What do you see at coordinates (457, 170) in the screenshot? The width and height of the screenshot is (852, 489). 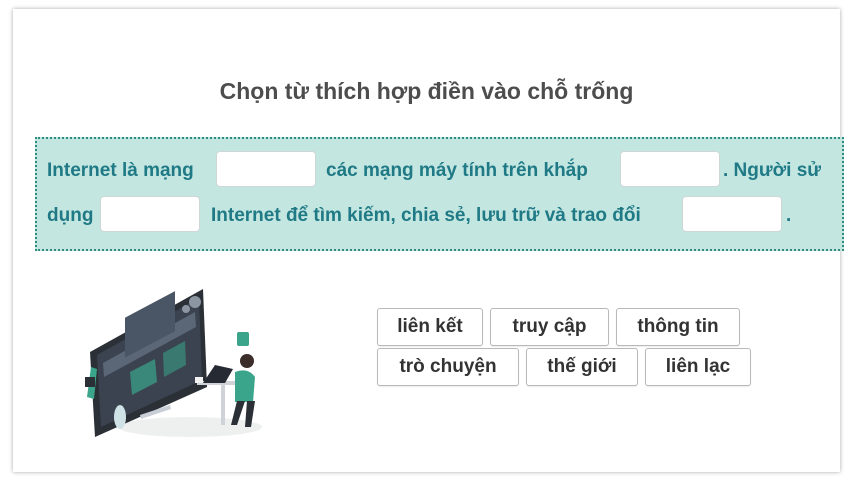 I see `passage-text-2: các mạng máy tính trên khắp` at bounding box center [457, 170].